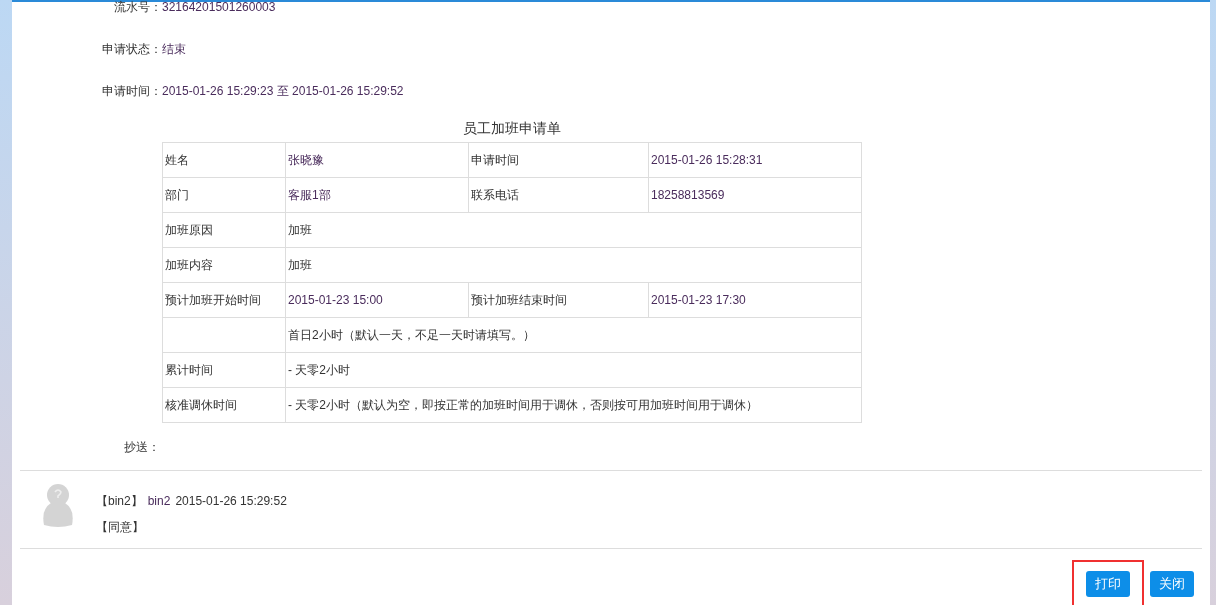 This screenshot has width=1216, height=605. What do you see at coordinates (224, 370) in the screenshot?
I see `table-cell: 累计时间` at bounding box center [224, 370].